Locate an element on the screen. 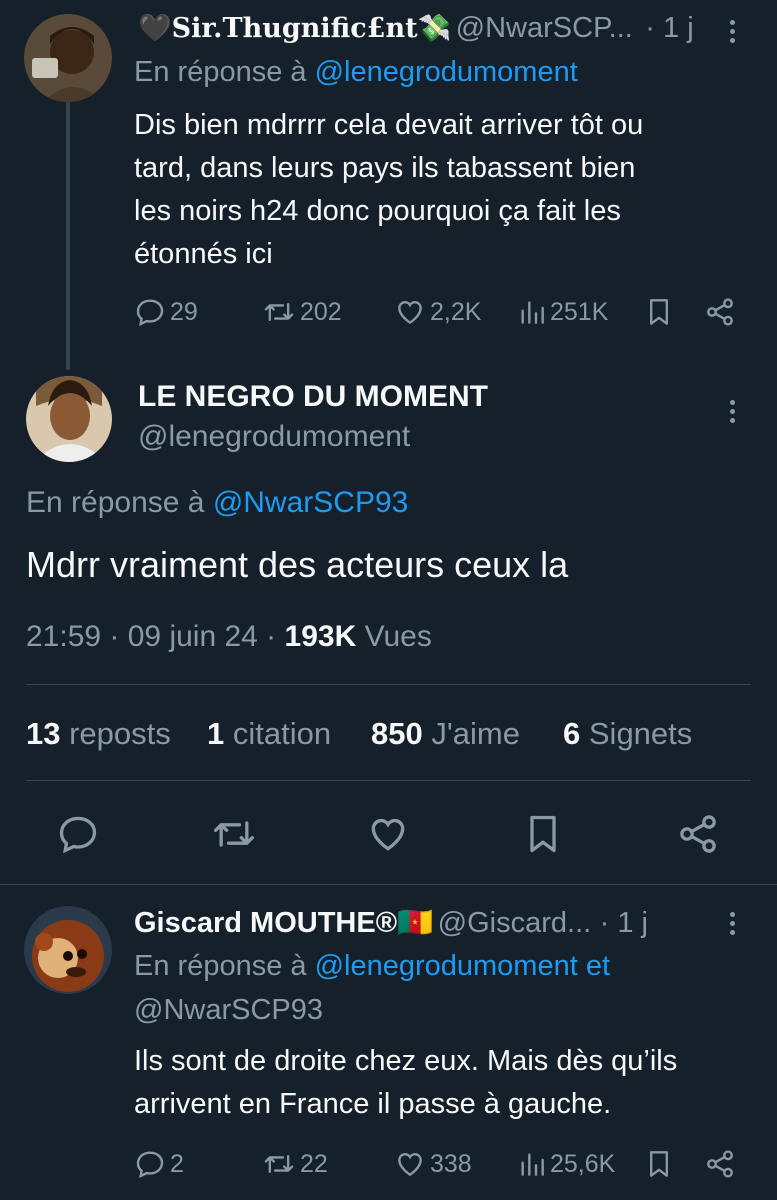 The height and width of the screenshot is (1200, 777). views-count: 25,6K is located at coordinates (583, 1163).